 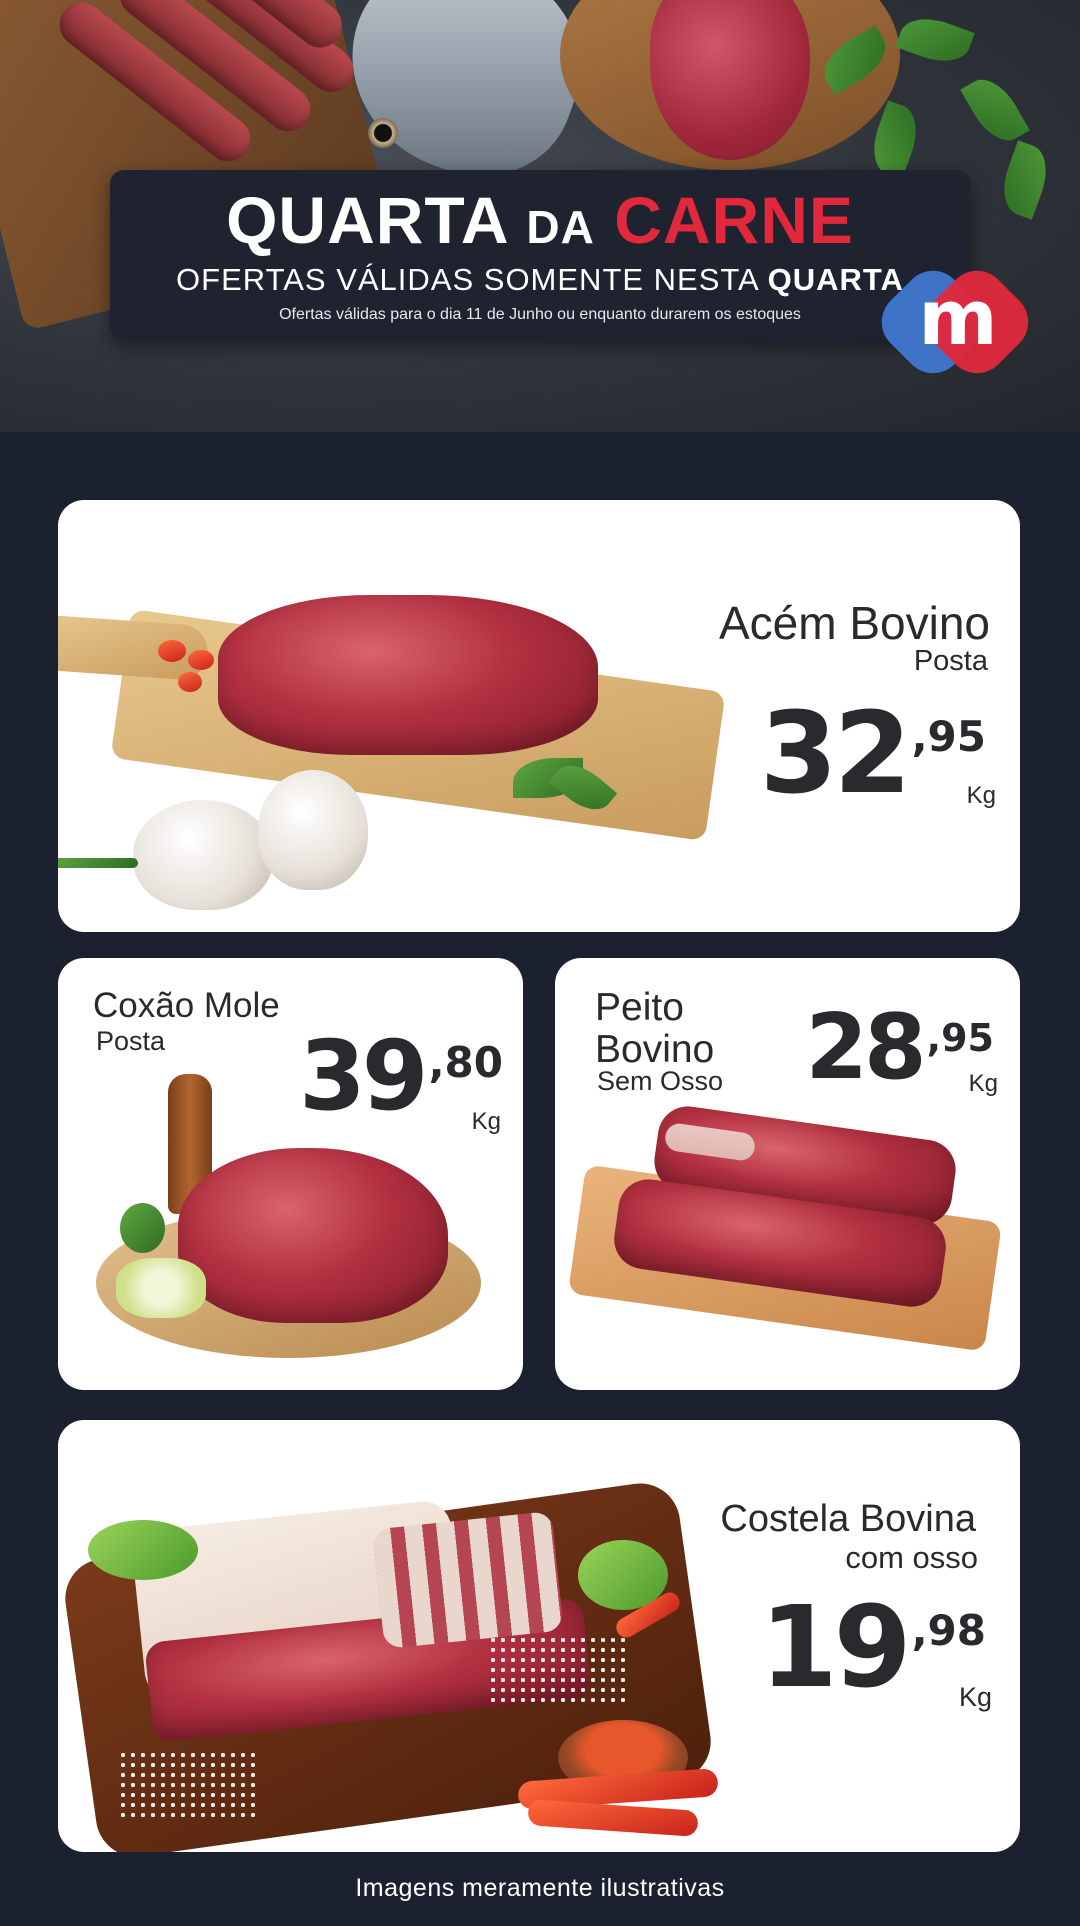 I want to click on title-carne: CARNE, so click(x=734, y=220).